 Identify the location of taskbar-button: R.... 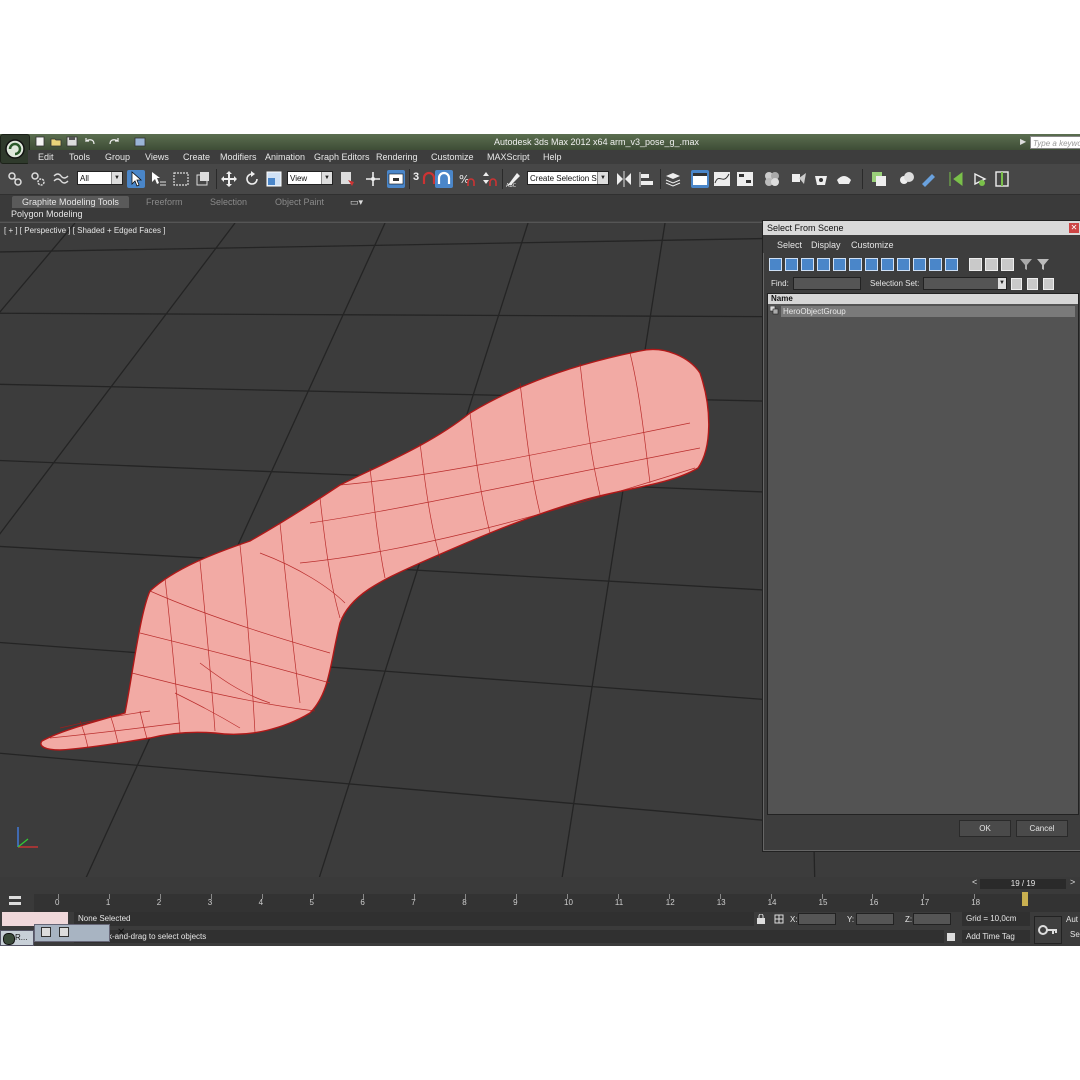
(17, 938).